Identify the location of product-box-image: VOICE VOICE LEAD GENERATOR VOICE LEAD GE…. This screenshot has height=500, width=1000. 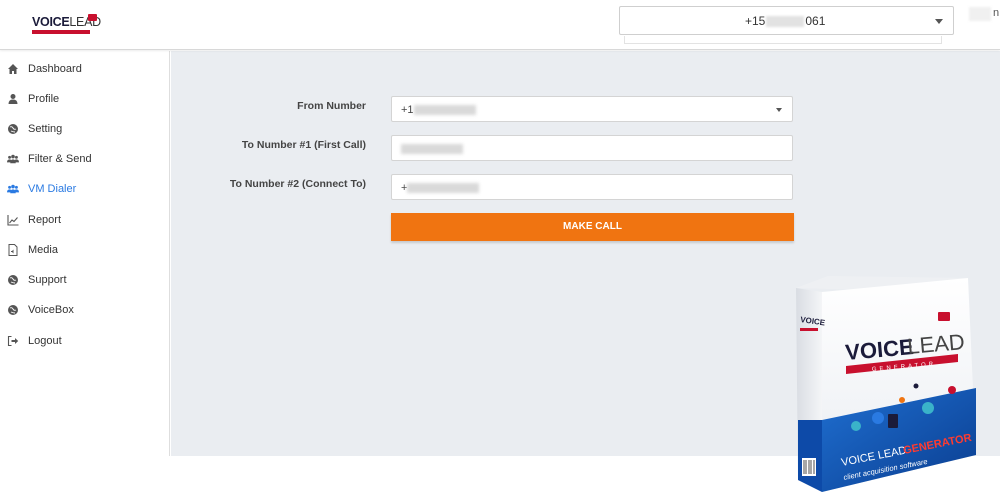
(886, 384).